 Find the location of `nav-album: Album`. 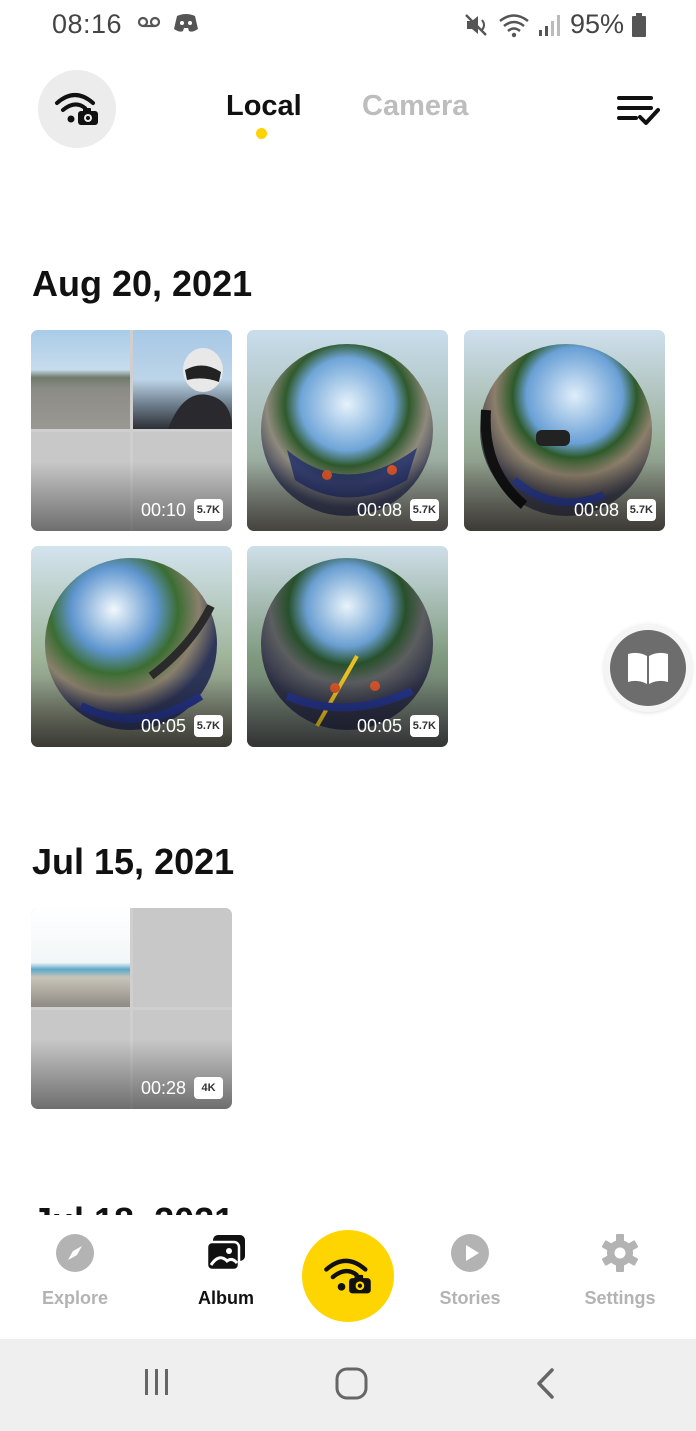

nav-album: Album is located at coordinates (226, 1271).